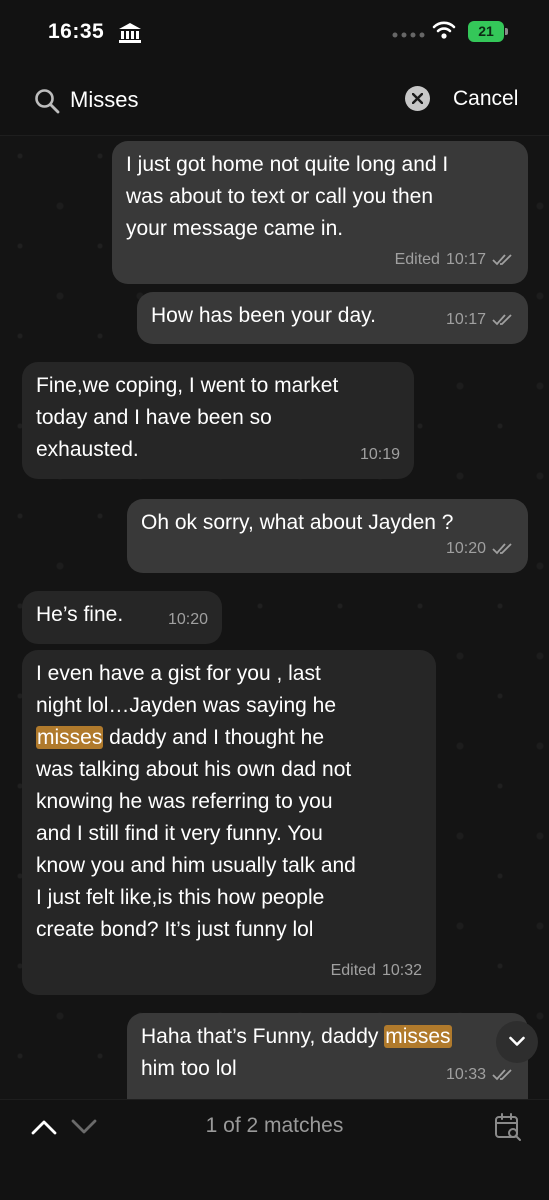 This screenshot has height=1200, width=549. I want to click on message-line: create bond? It’s just funny lol, so click(175, 929).